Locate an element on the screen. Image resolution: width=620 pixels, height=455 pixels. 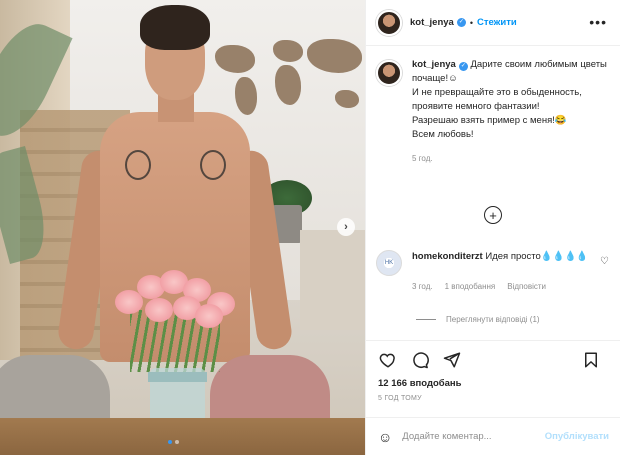
bookmark-icon is located at coordinates (591, 360).